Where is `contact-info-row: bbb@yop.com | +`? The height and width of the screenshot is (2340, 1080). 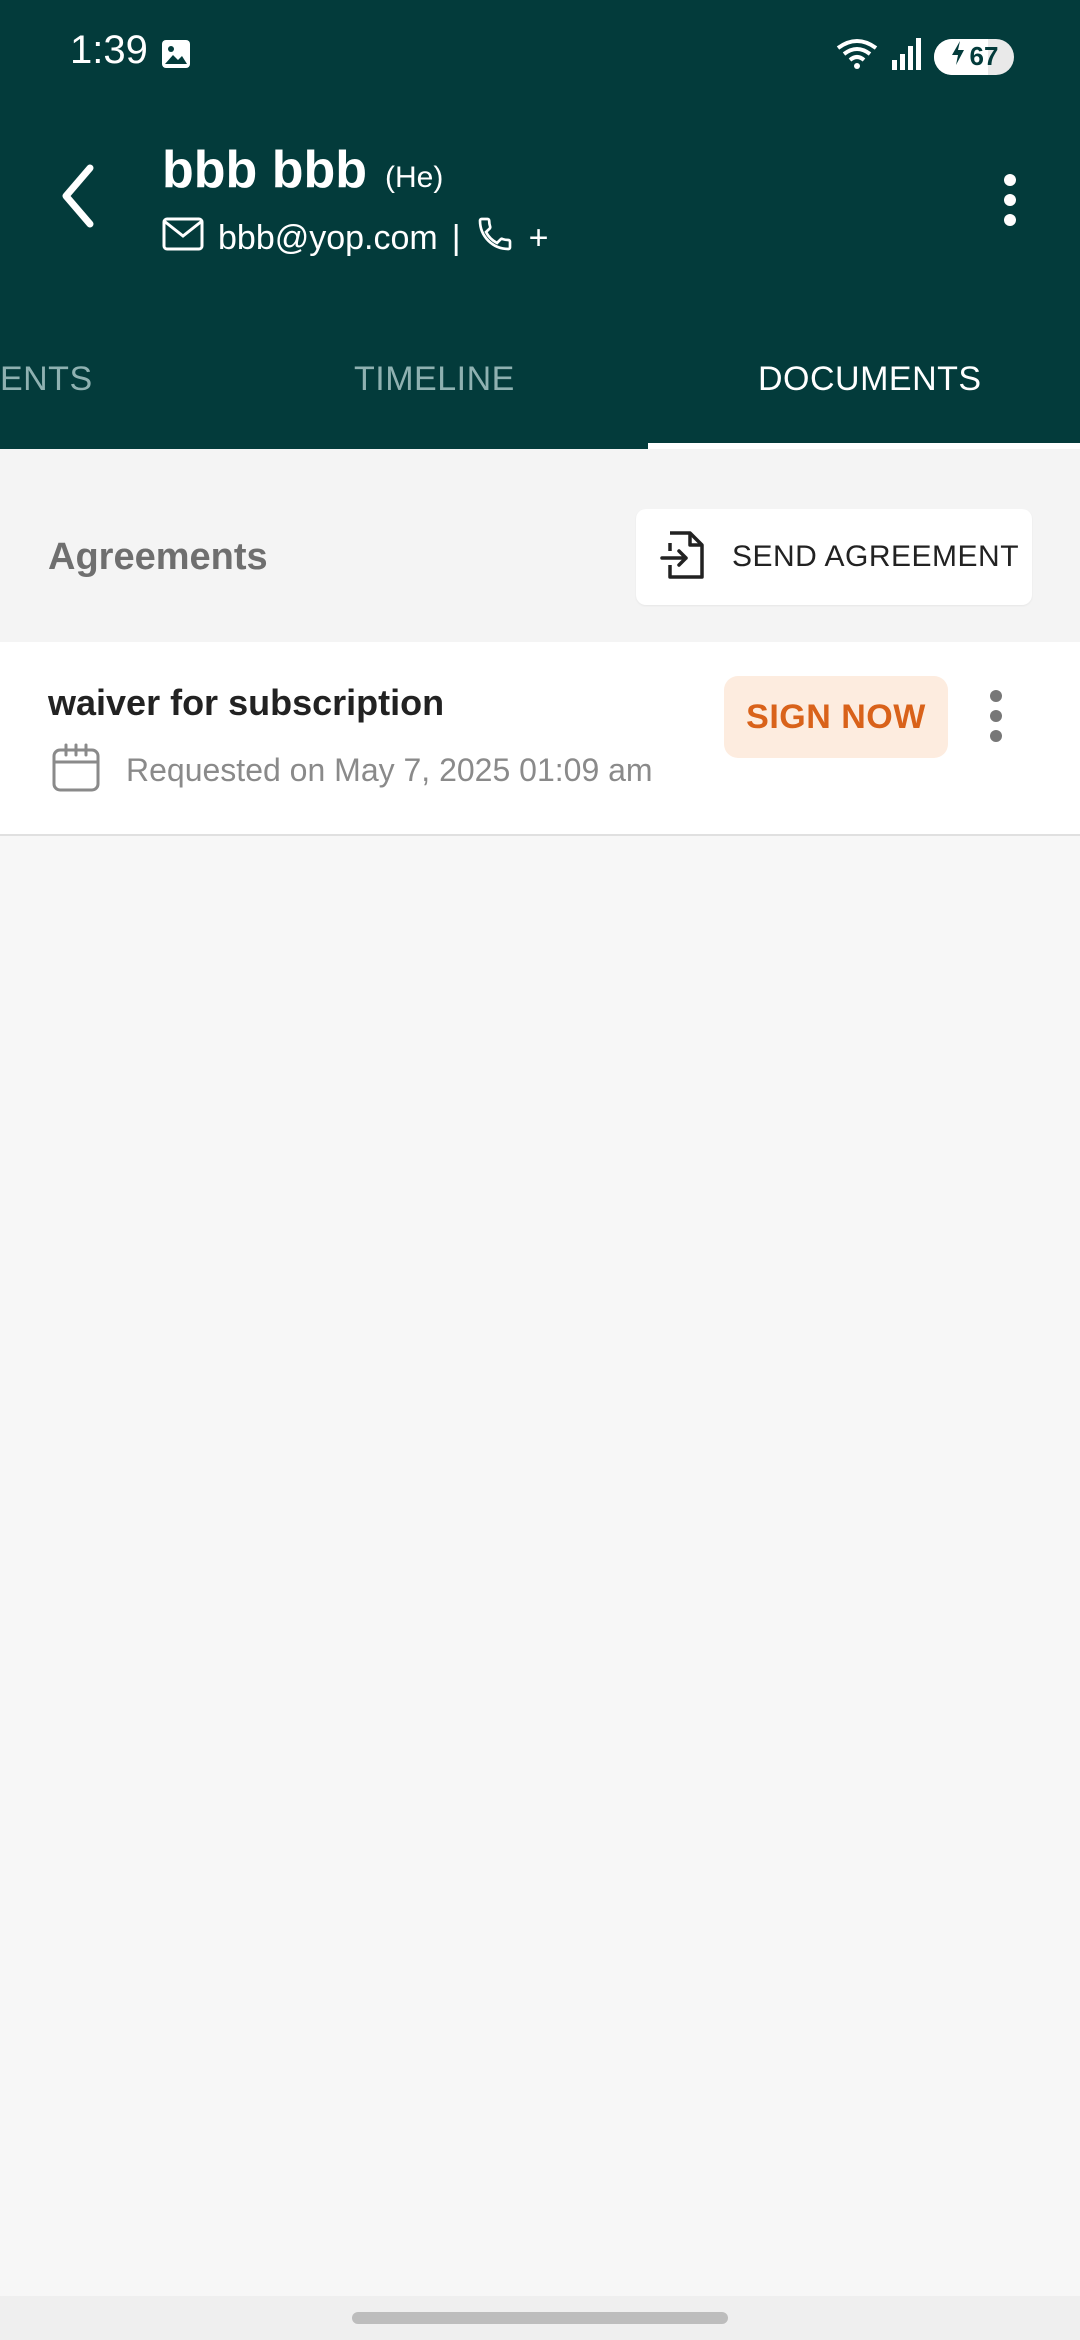 contact-info-row: bbb@yop.com | + is located at coordinates (355, 238).